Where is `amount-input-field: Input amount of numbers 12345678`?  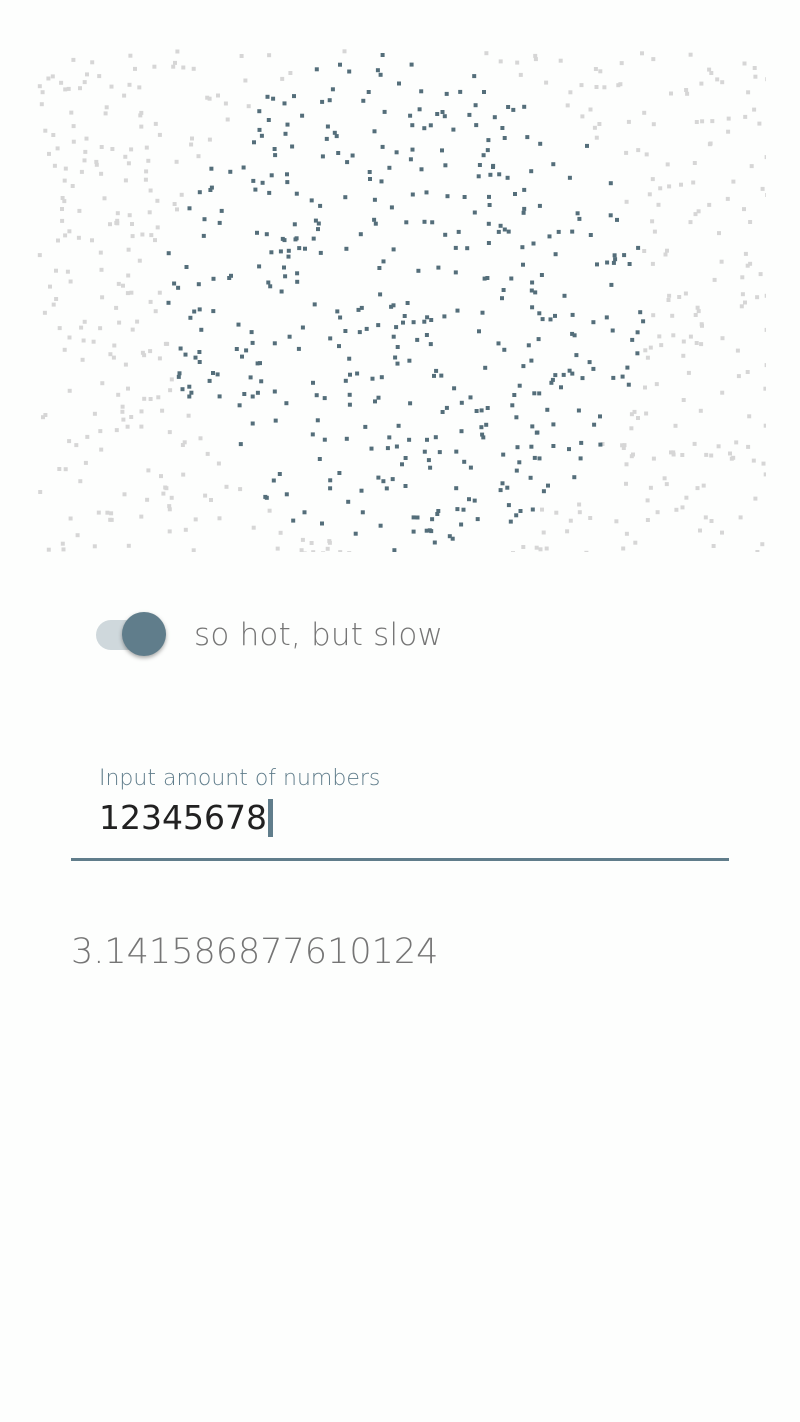 amount-input-field: Input amount of numbers 12345678 is located at coordinates (400, 814).